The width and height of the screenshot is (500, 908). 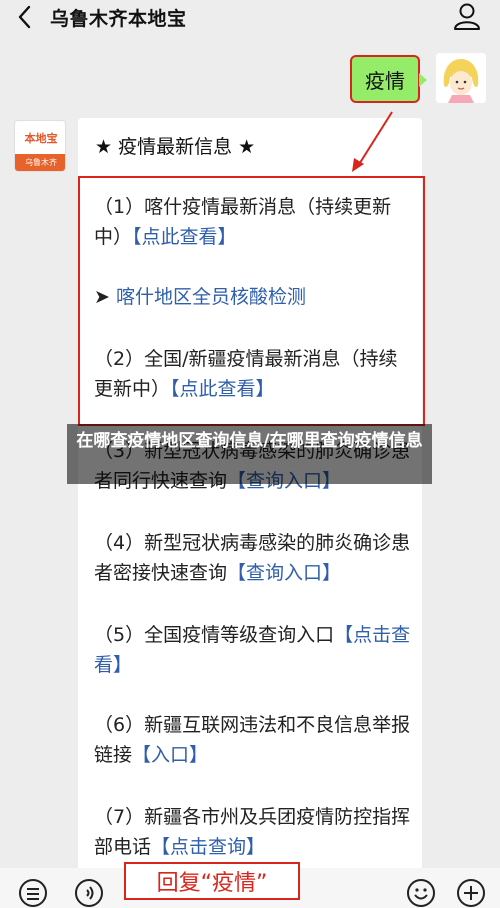 What do you see at coordinates (372, 141) in the screenshot?
I see `annotation-arrow-icon` at bounding box center [372, 141].